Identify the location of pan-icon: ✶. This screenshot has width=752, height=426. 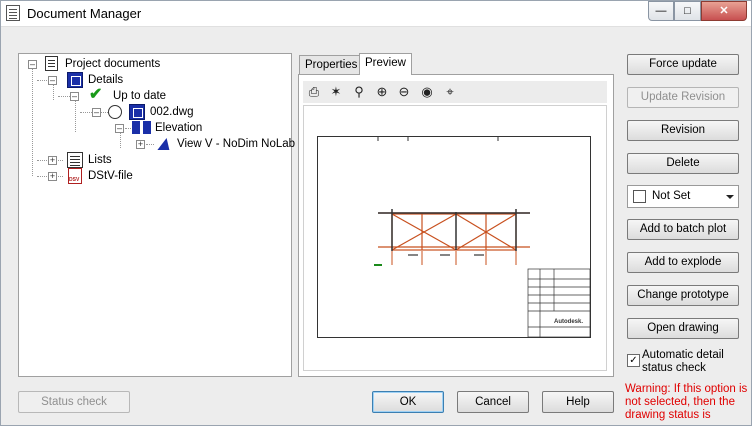
(336, 92).